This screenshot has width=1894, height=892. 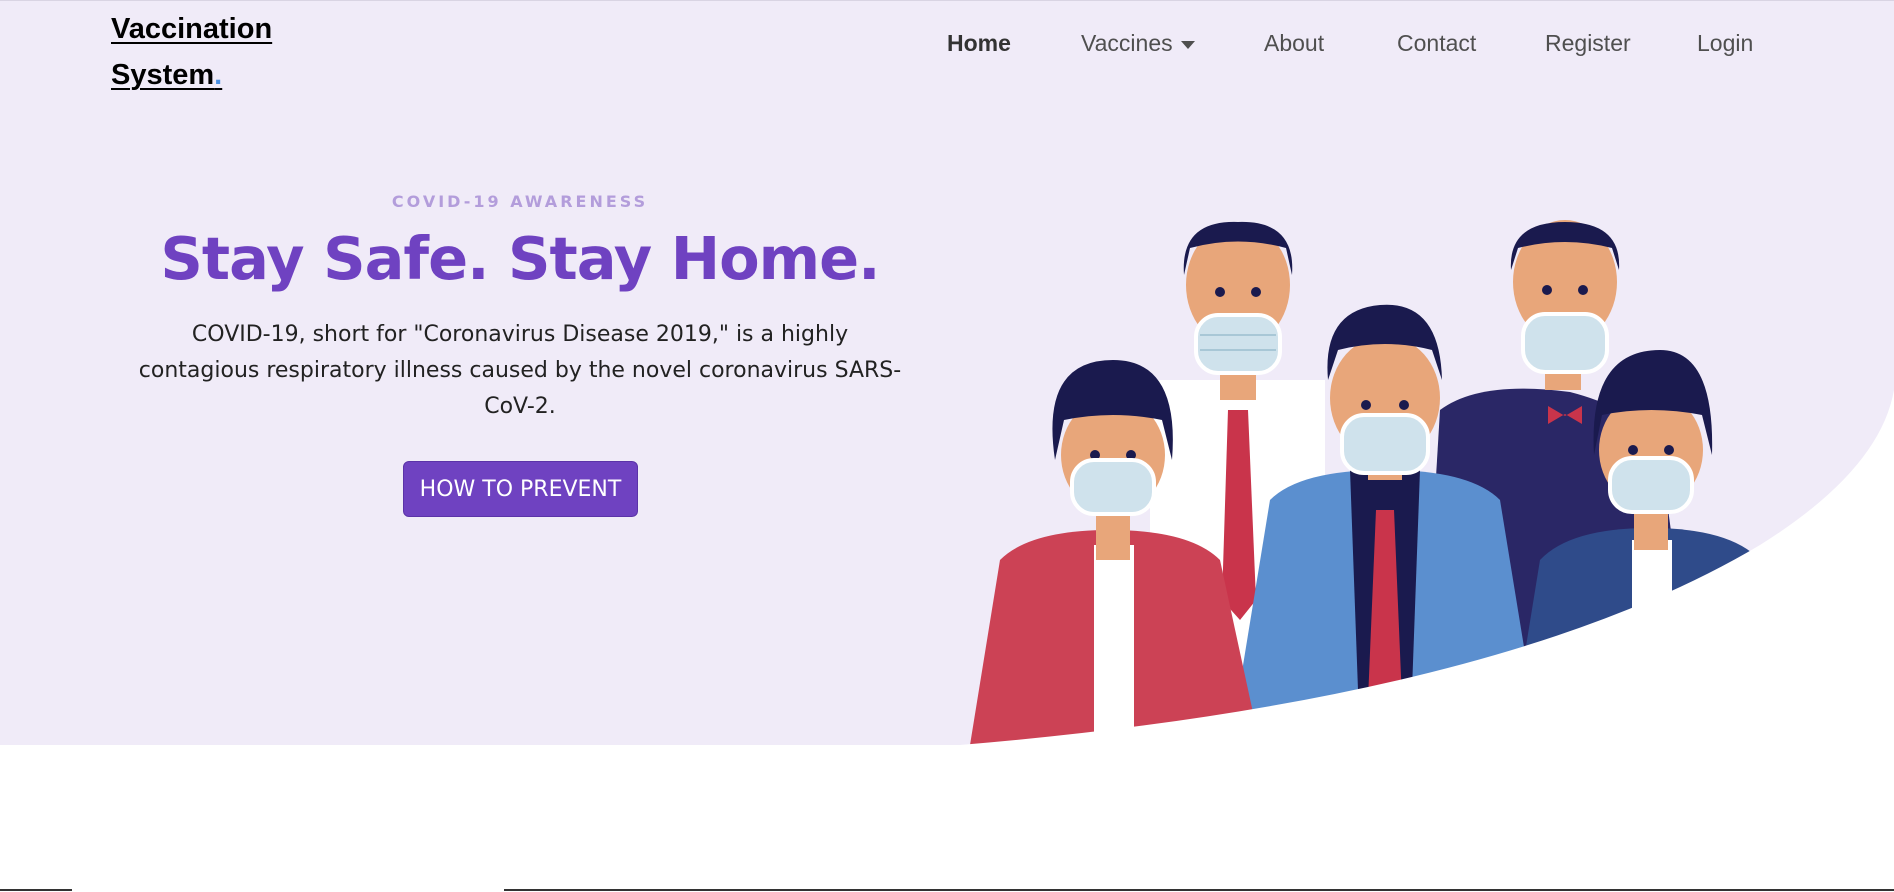 I want to click on bottom-line-right, so click(x=1199, y=890).